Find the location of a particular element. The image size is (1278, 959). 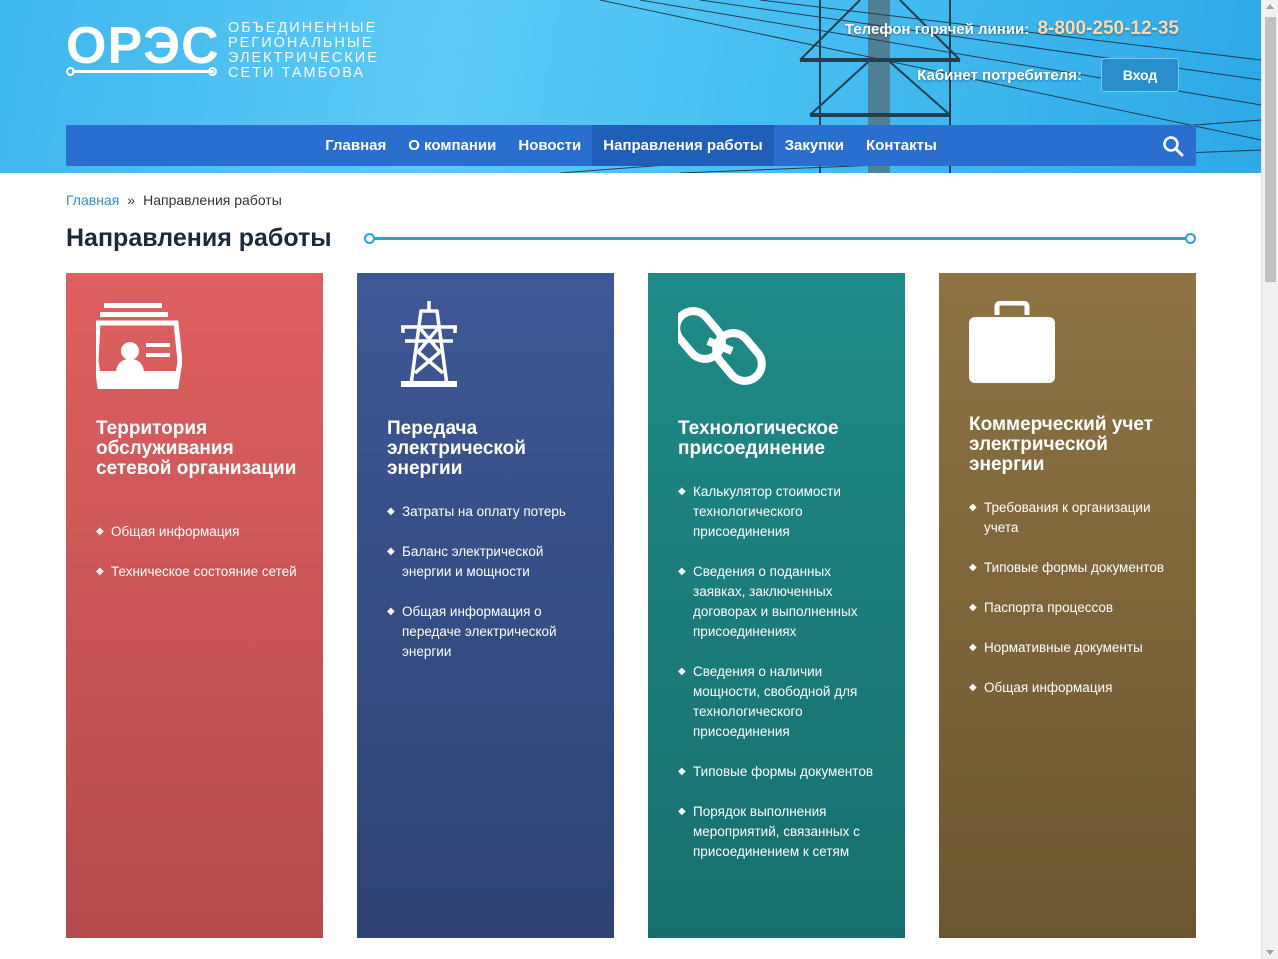

logo-subtitle-line: РЕГИОНАЛЬНЫЕ is located at coordinates (301, 43).